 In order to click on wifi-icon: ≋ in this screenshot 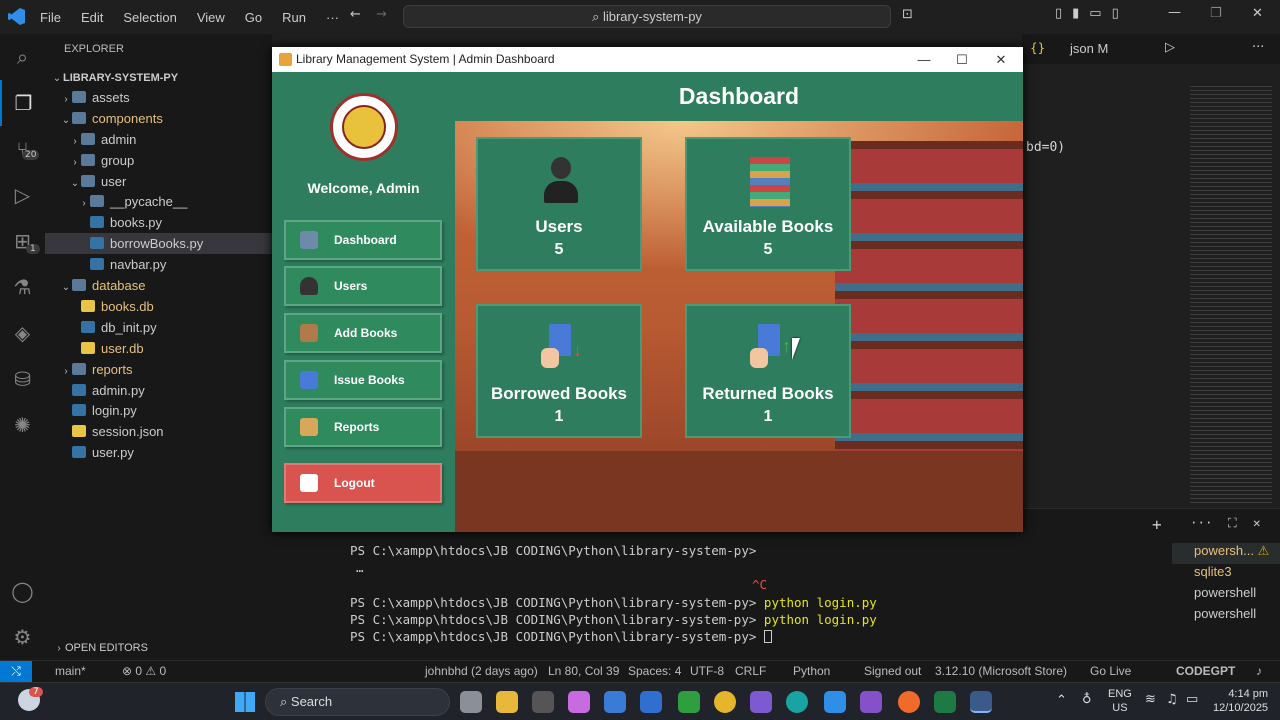, I will do `click(1150, 699)`.